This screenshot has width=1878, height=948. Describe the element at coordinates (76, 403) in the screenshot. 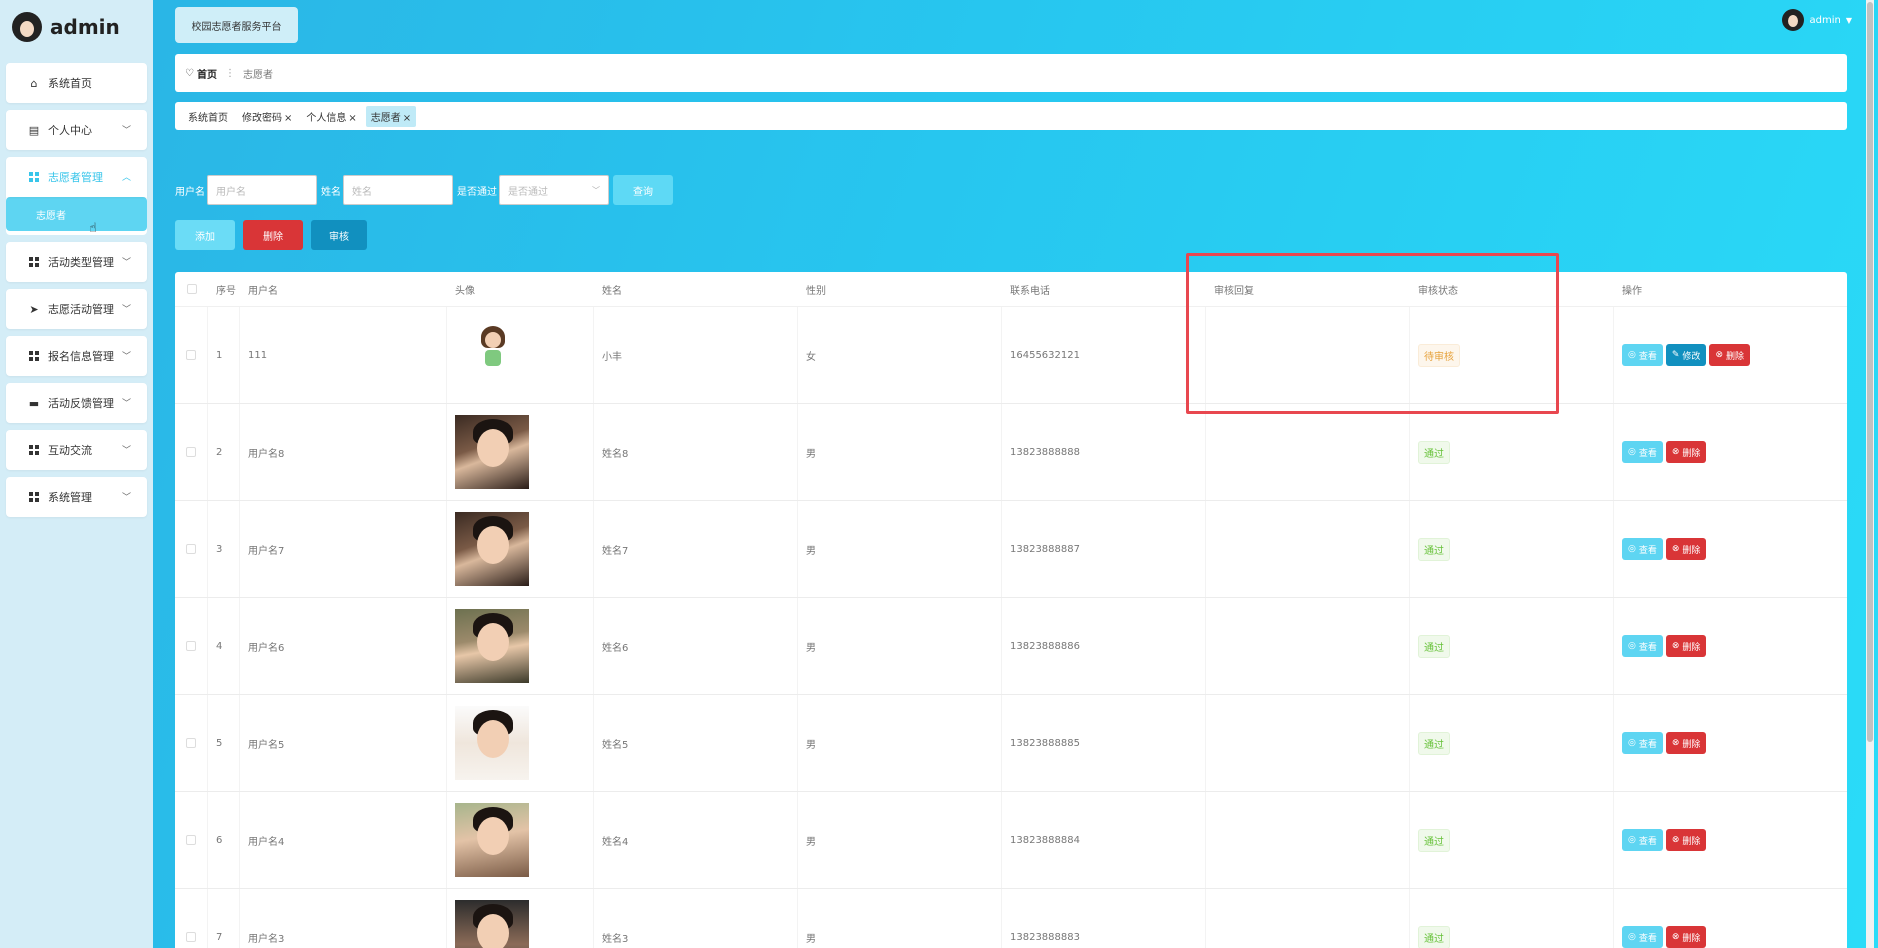

I see `sidebar-item-feedback: ▬ 活动反馈管理 ﹀` at that location.